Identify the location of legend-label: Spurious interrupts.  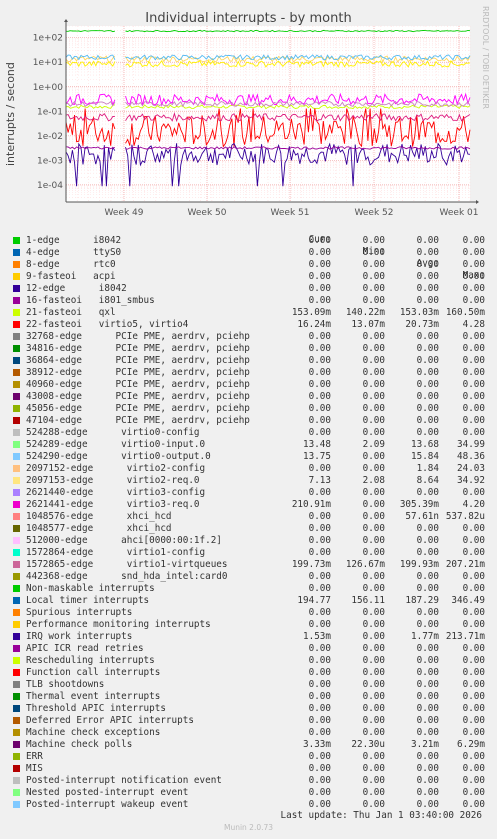
(79, 612).